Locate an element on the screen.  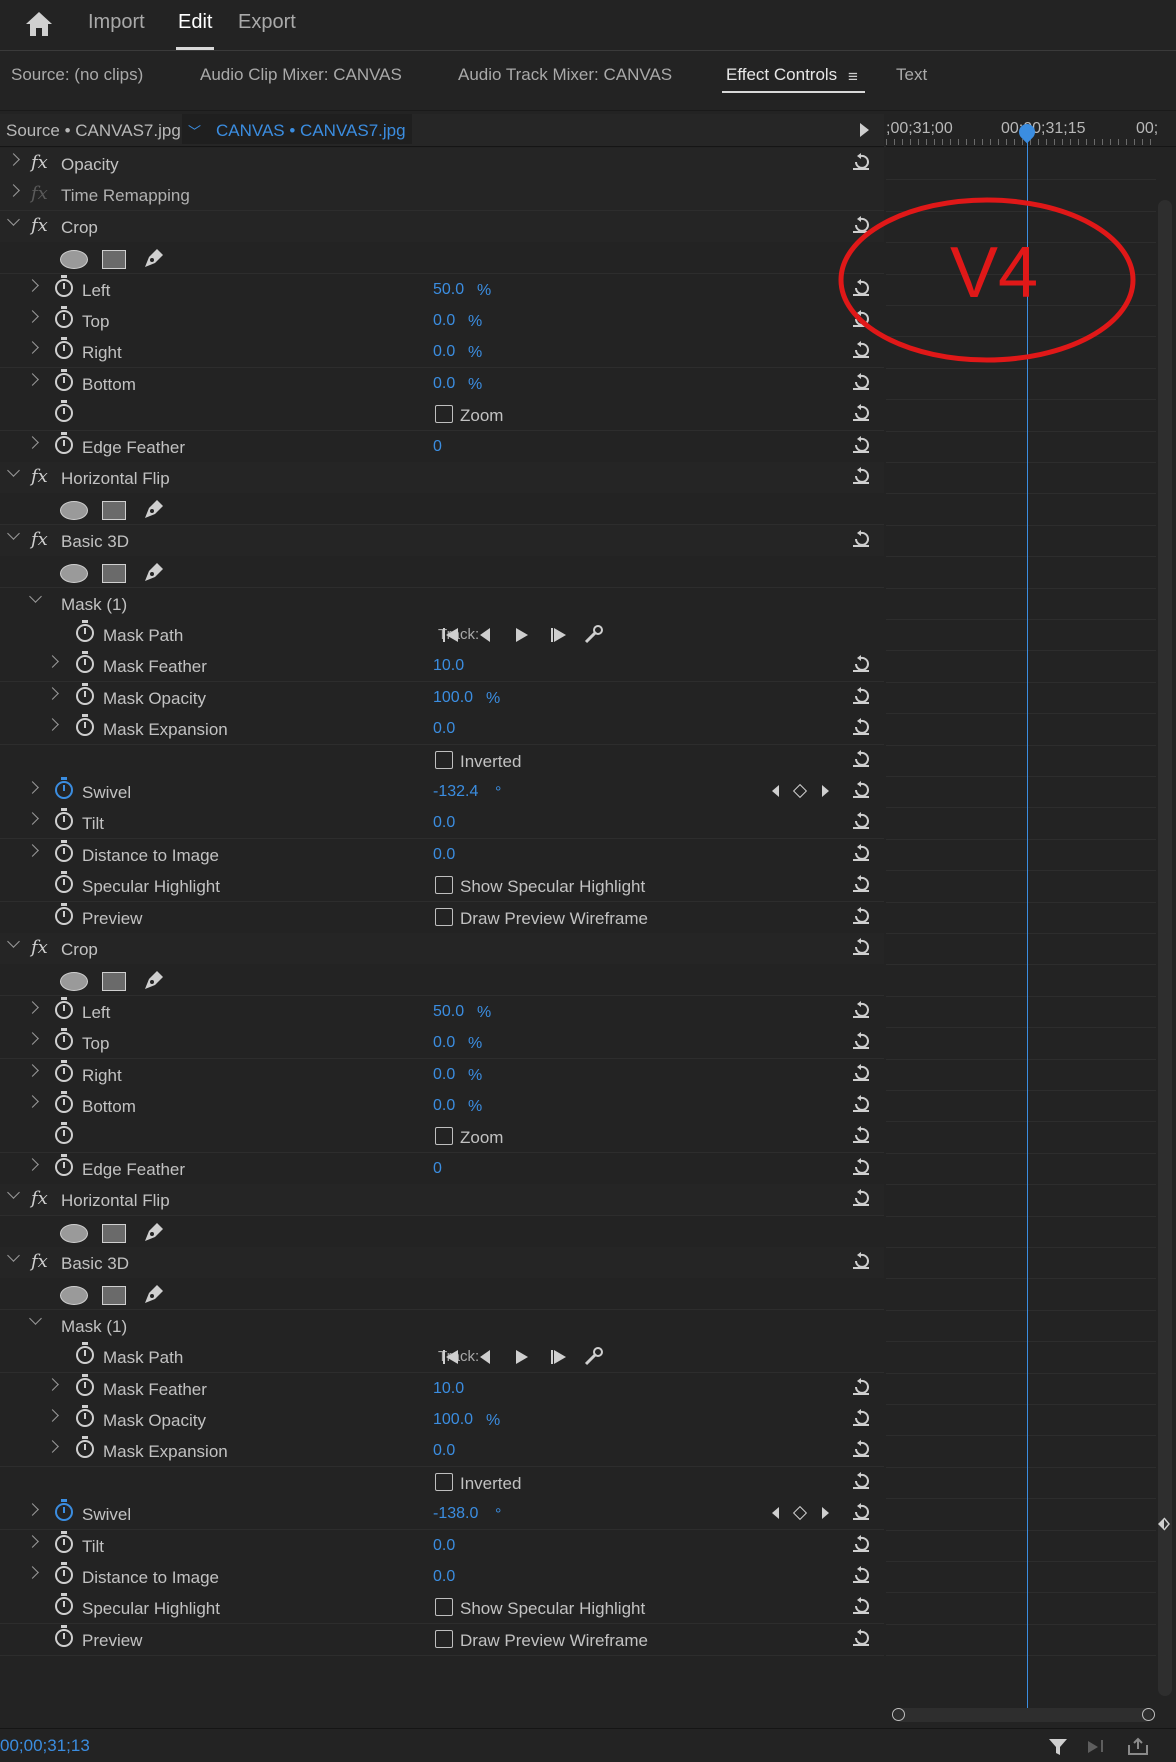
zoom-start-handle is located at coordinates (898, 1714).